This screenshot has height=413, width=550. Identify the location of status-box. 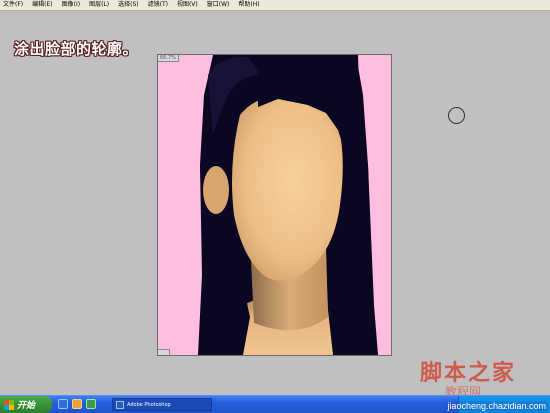
(164, 352).